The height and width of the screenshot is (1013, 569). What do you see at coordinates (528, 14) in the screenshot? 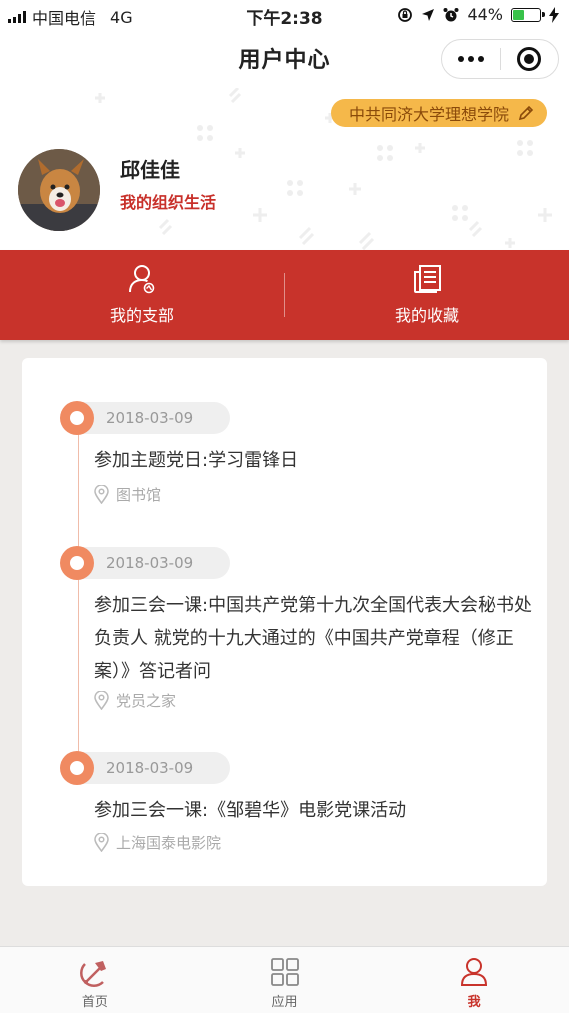
I see `battery-icon` at bounding box center [528, 14].